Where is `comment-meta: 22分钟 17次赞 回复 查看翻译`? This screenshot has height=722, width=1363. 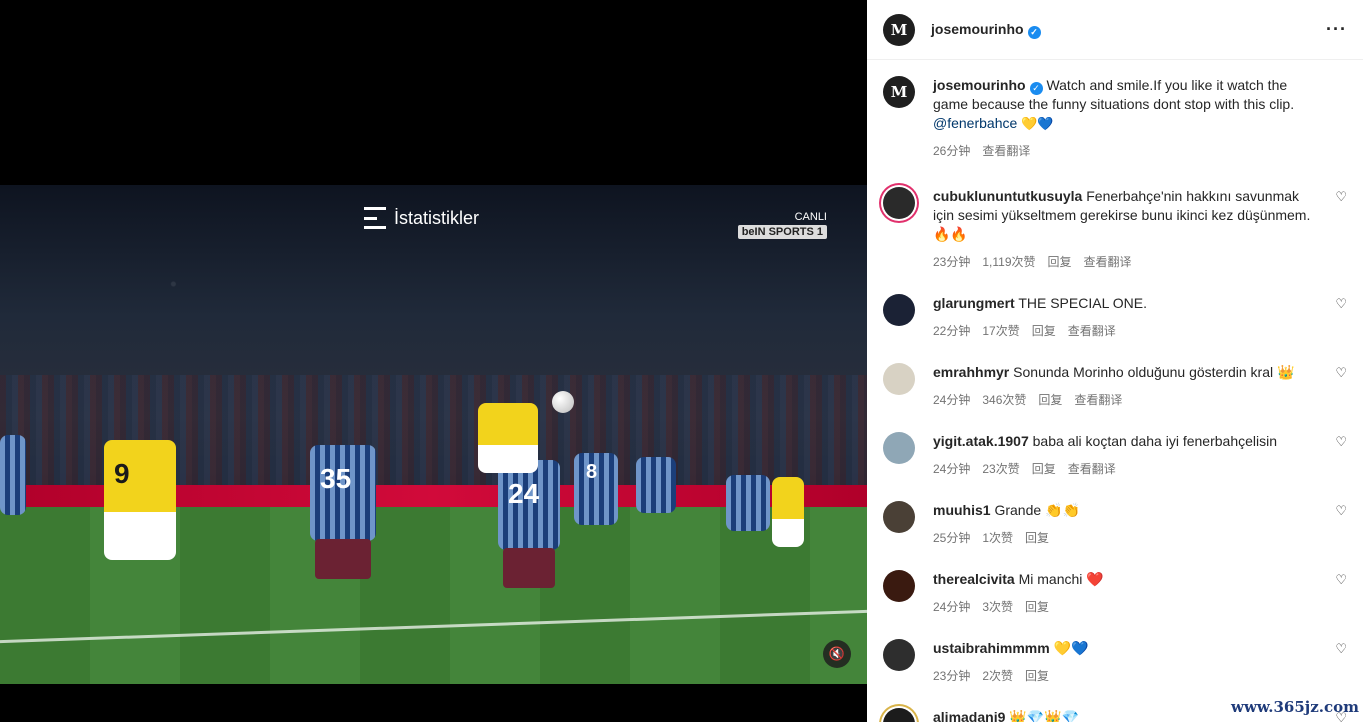
comment-meta: 22分钟 17次赞 回复 查看翻译 is located at coordinates (1126, 330).